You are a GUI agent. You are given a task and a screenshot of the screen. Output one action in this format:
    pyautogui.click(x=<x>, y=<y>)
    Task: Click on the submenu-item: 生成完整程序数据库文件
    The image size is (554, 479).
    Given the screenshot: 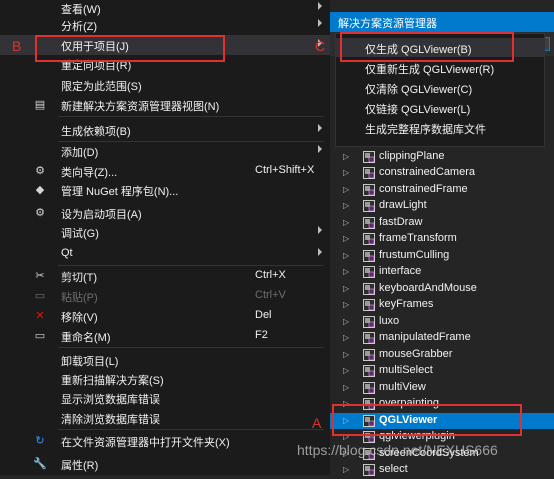 What is the action you would take?
    pyautogui.click(x=440, y=127)
    